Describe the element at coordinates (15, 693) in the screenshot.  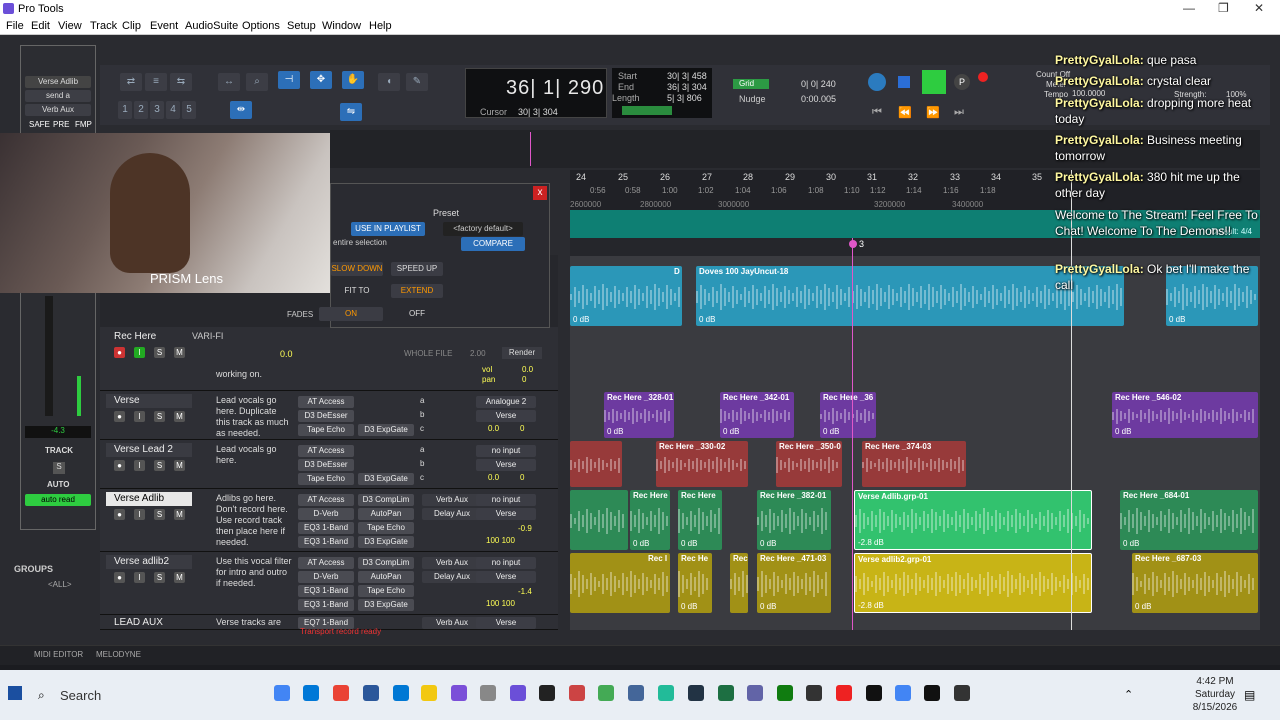
I see `windows-start-icon` at that location.